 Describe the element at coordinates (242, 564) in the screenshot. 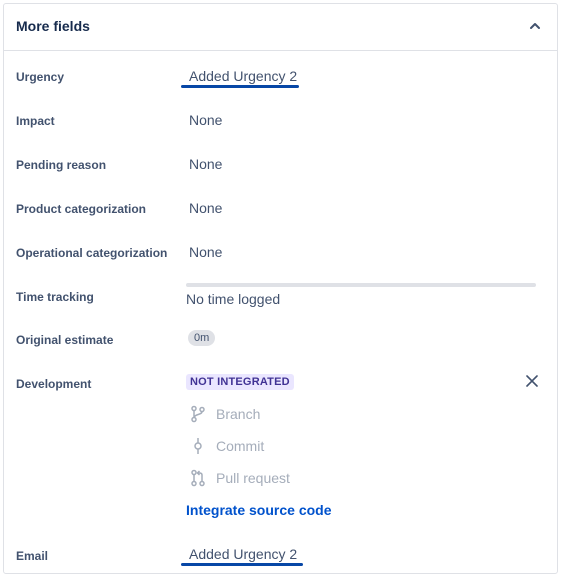

I see `email-annotation-underline` at that location.